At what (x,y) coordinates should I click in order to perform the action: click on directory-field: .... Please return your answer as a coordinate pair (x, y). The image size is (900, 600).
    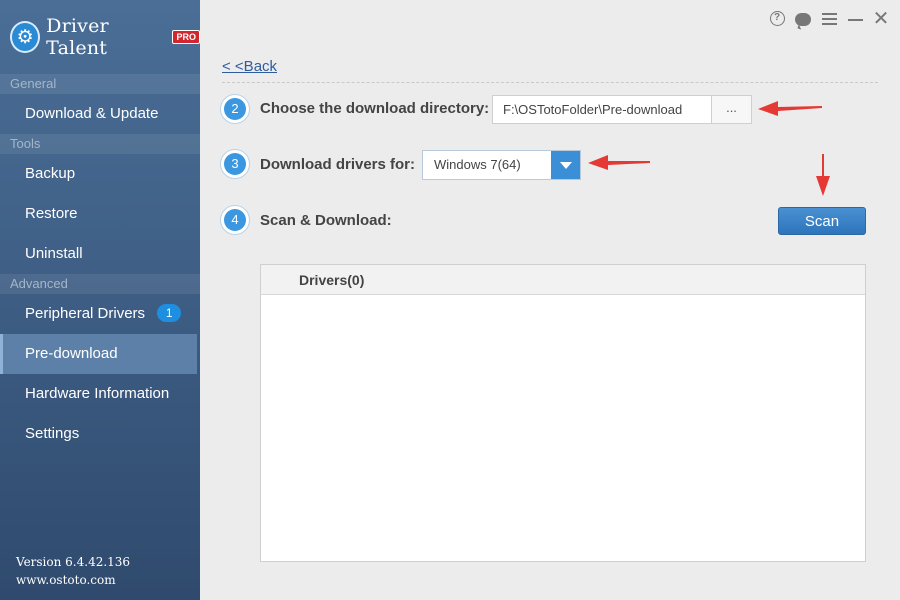
    Looking at the image, I should click on (622, 109).